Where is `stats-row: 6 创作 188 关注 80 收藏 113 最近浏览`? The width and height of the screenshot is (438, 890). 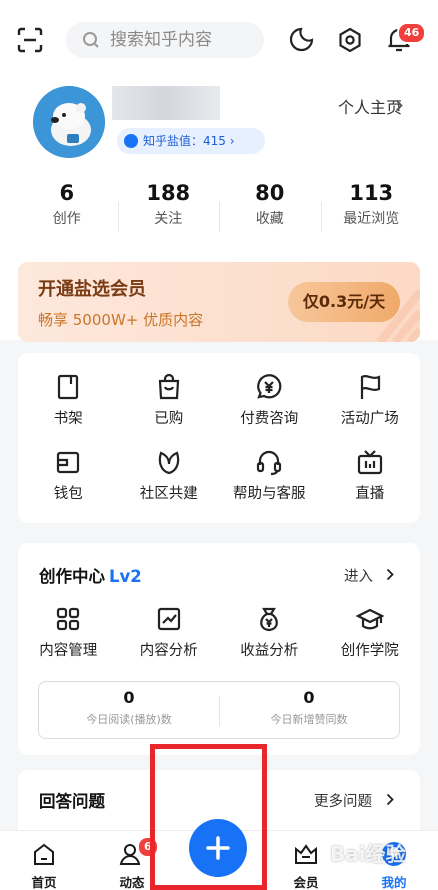
stats-row: 6 创作 188 关注 80 收藏 113 最近浏览 is located at coordinates (219, 206).